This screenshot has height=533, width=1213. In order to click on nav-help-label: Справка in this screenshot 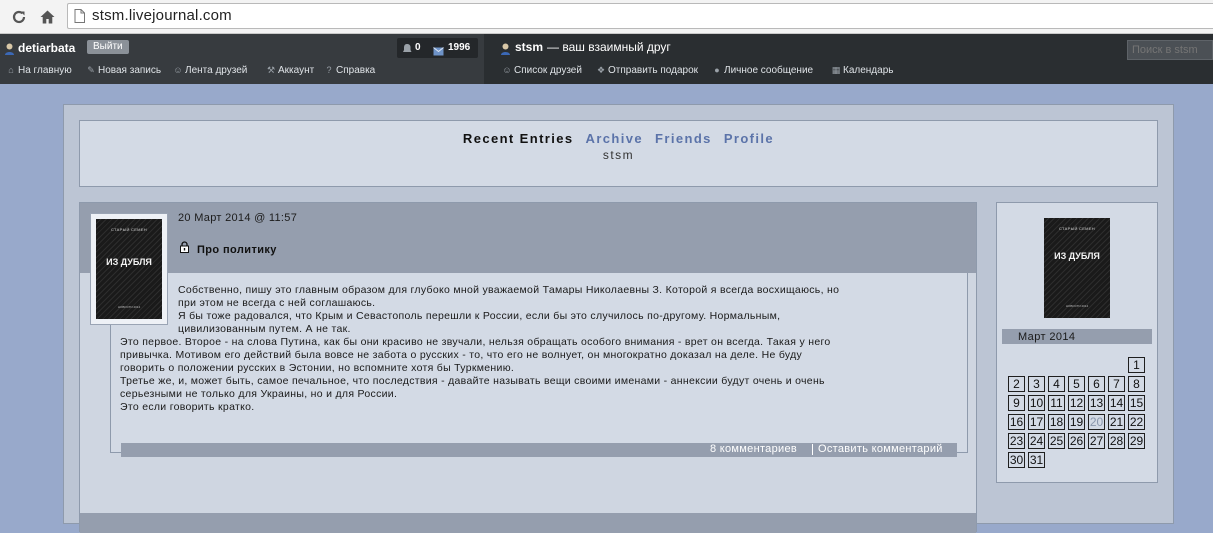, I will do `click(356, 70)`.